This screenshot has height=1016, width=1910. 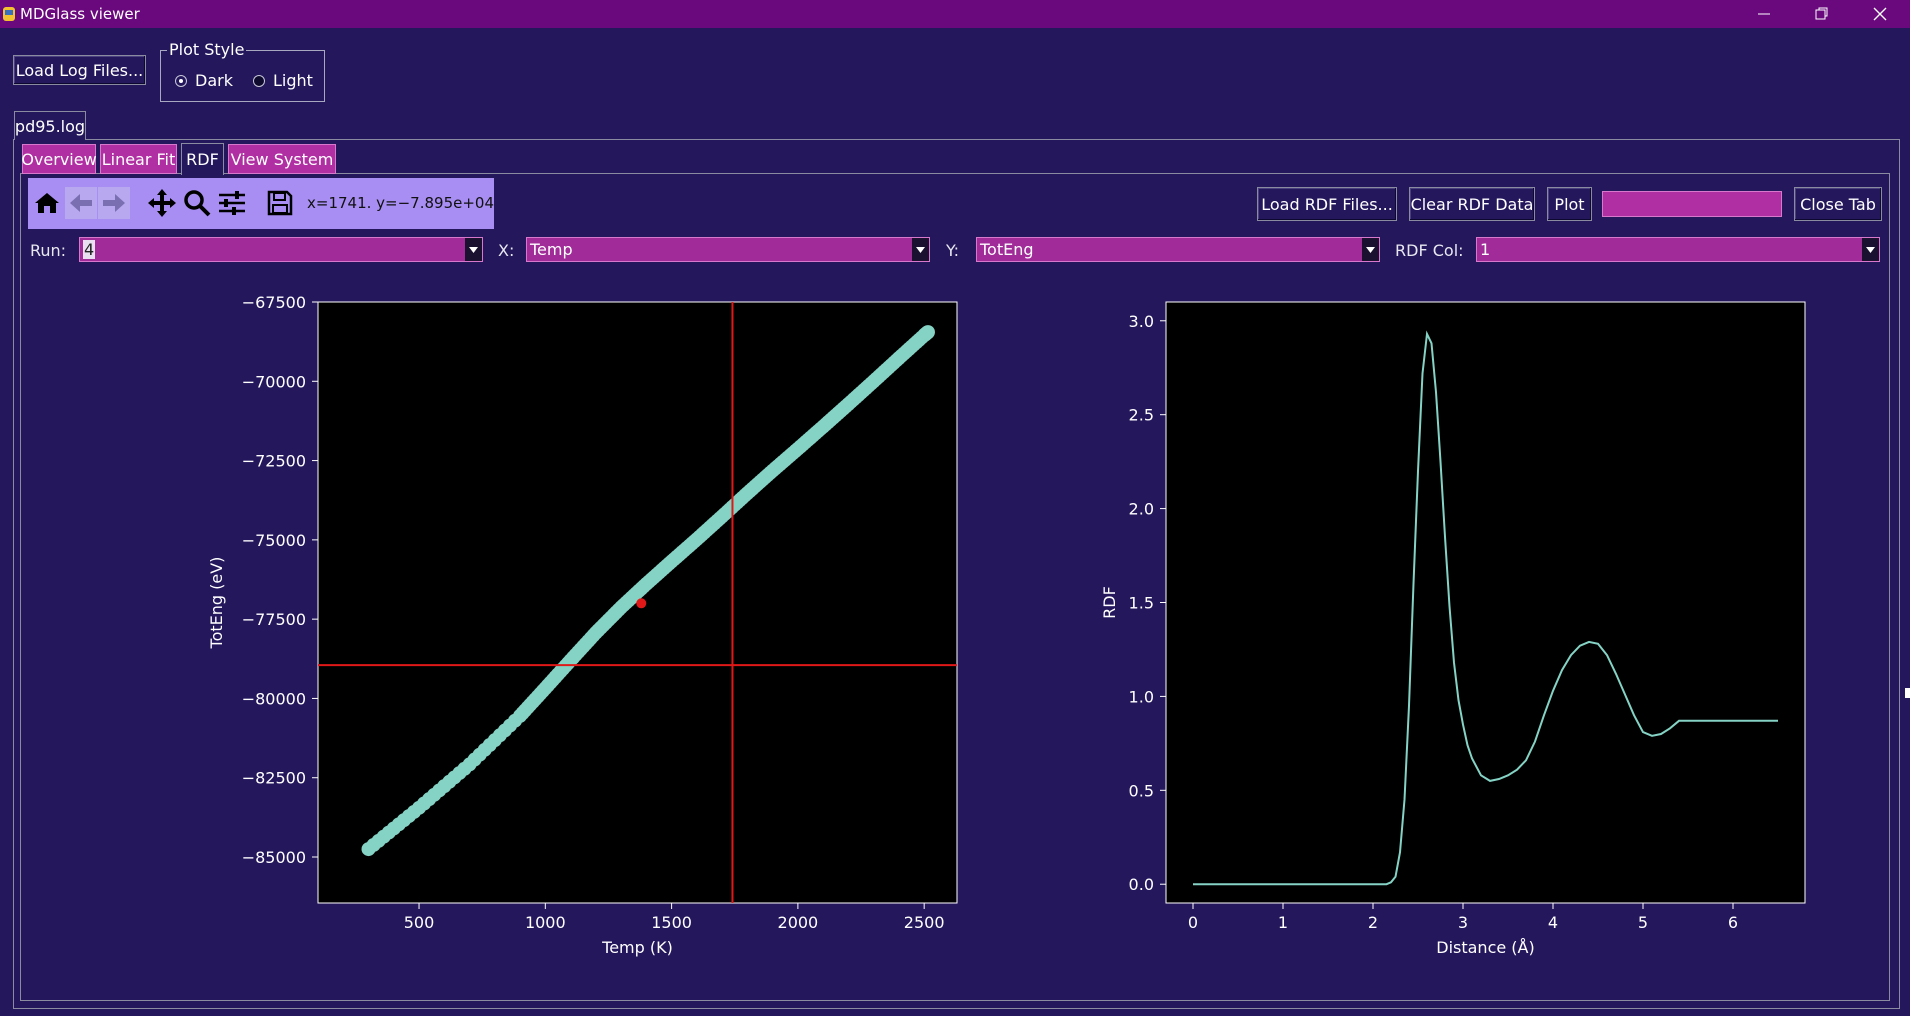 What do you see at coordinates (545, 922) in the screenshot?
I see `energy-plot-xtick-label: 1000` at bounding box center [545, 922].